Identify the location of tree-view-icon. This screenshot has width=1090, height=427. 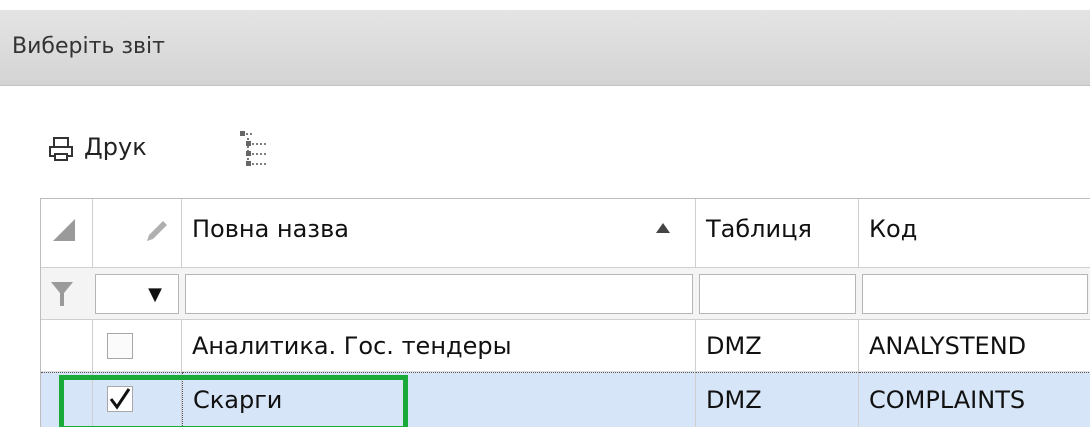
(256, 151).